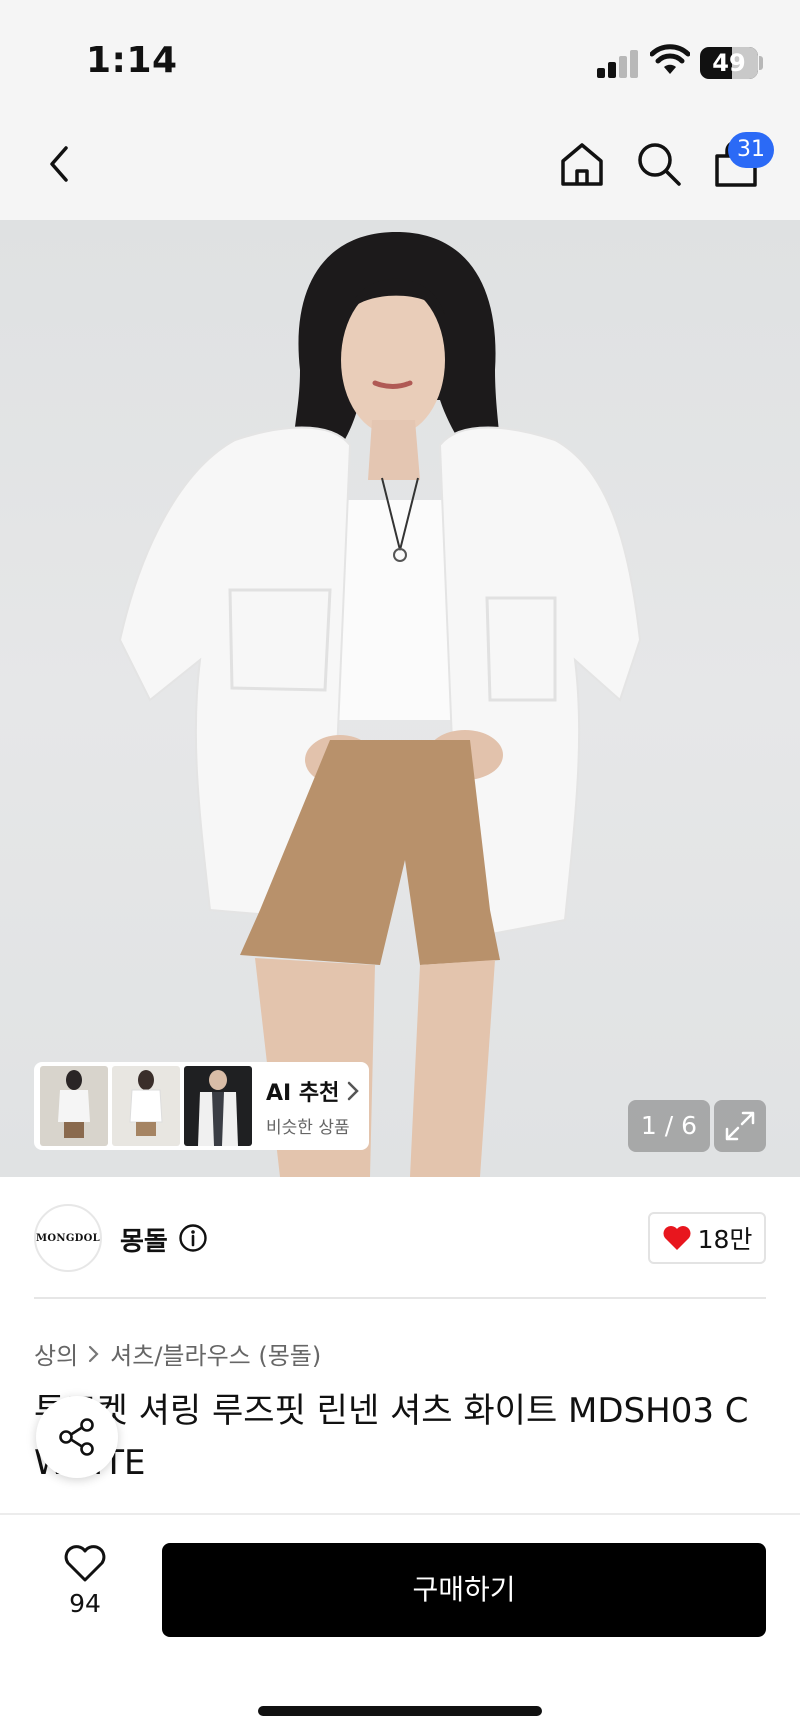  I want to click on ai-recommendation-title: AI 추천, so click(303, 1093).